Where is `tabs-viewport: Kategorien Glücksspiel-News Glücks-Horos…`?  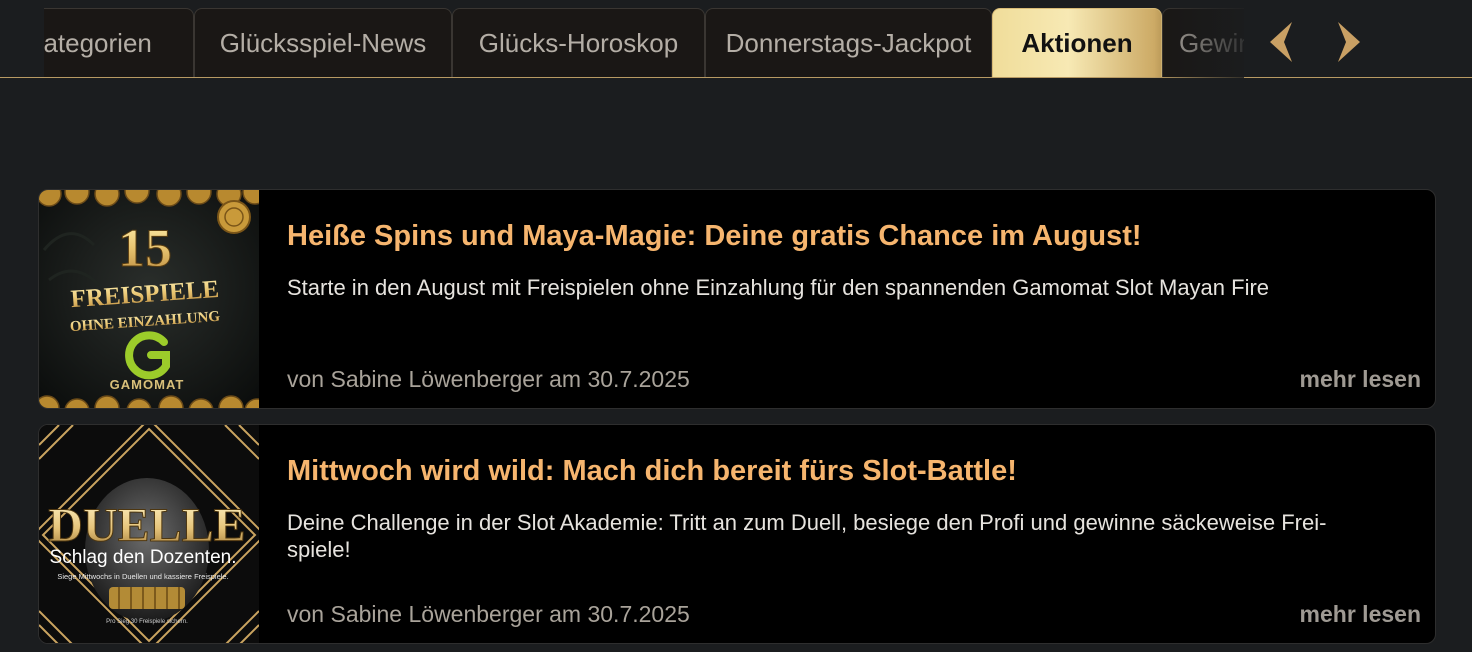 tabs-viewport: Kategorien Glücksspiel-News Glücks-Horos… is located at coordinates (644, 43).